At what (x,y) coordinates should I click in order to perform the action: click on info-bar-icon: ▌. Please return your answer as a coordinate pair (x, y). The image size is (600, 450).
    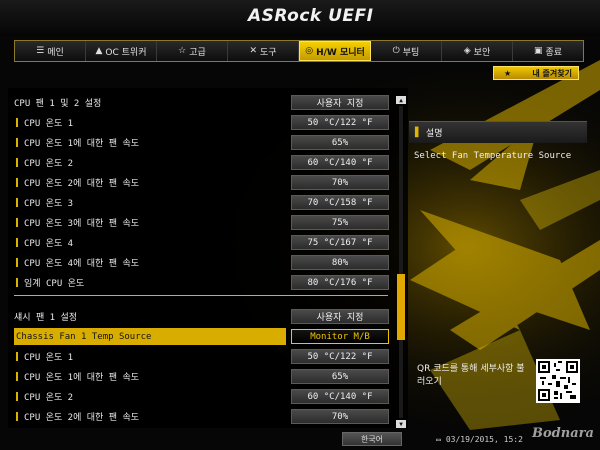
    Looking at the image, I should click on (418, 132).